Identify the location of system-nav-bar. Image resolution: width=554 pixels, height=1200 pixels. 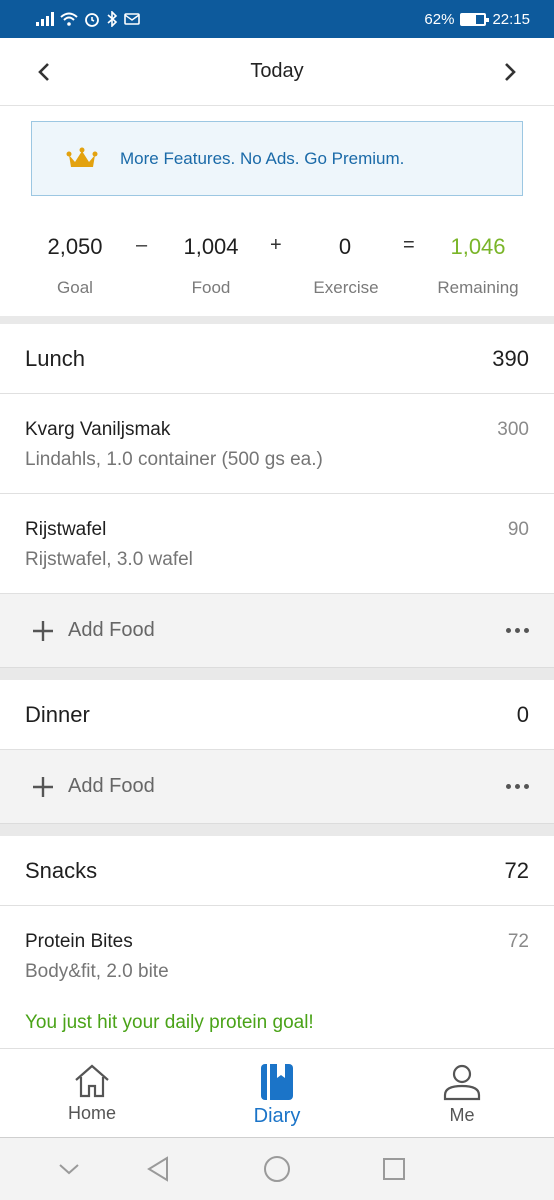
(277, 1169).